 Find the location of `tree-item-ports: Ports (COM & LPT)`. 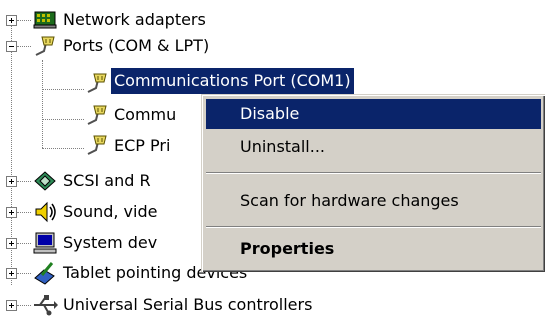

tree-item-ports: Ports (COM & LPT) is located at coordinates (136, 46).